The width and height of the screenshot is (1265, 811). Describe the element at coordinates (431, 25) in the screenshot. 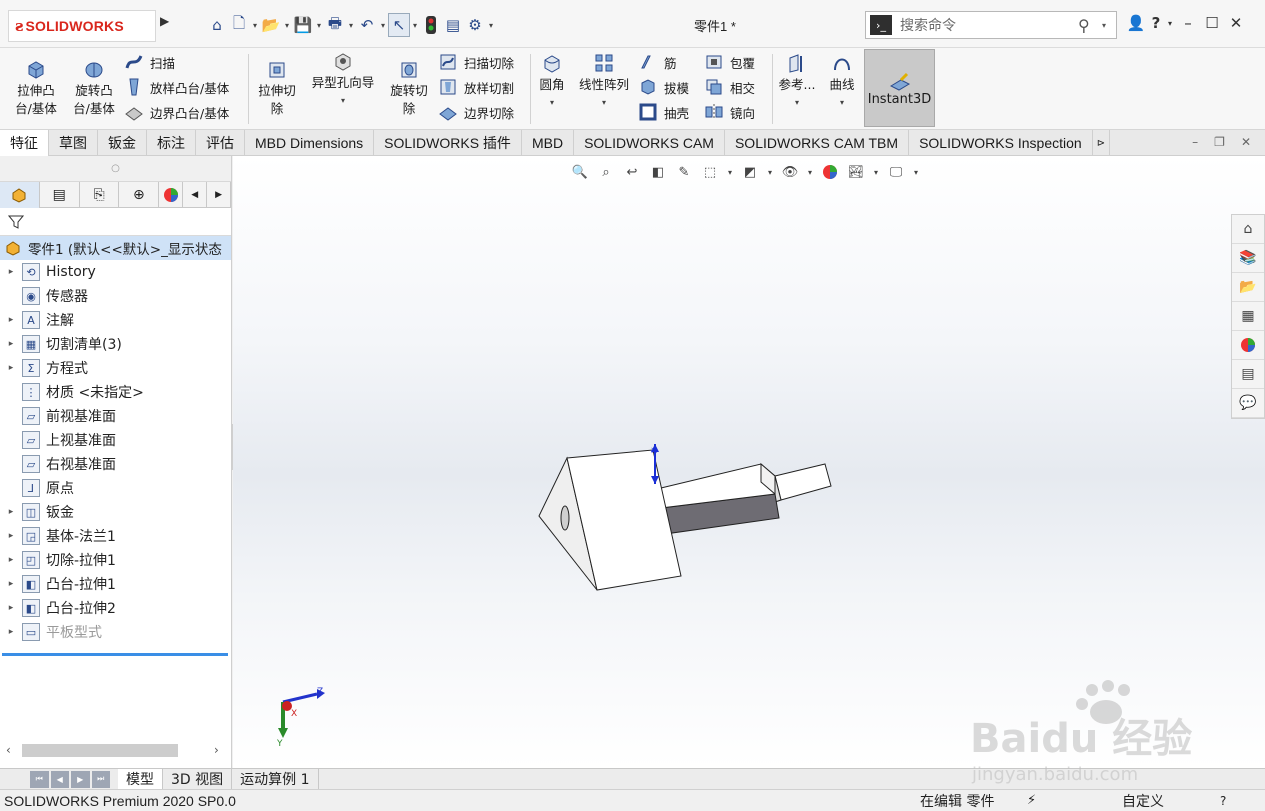

I see `rebuild-traffic-light-icon` at that location.